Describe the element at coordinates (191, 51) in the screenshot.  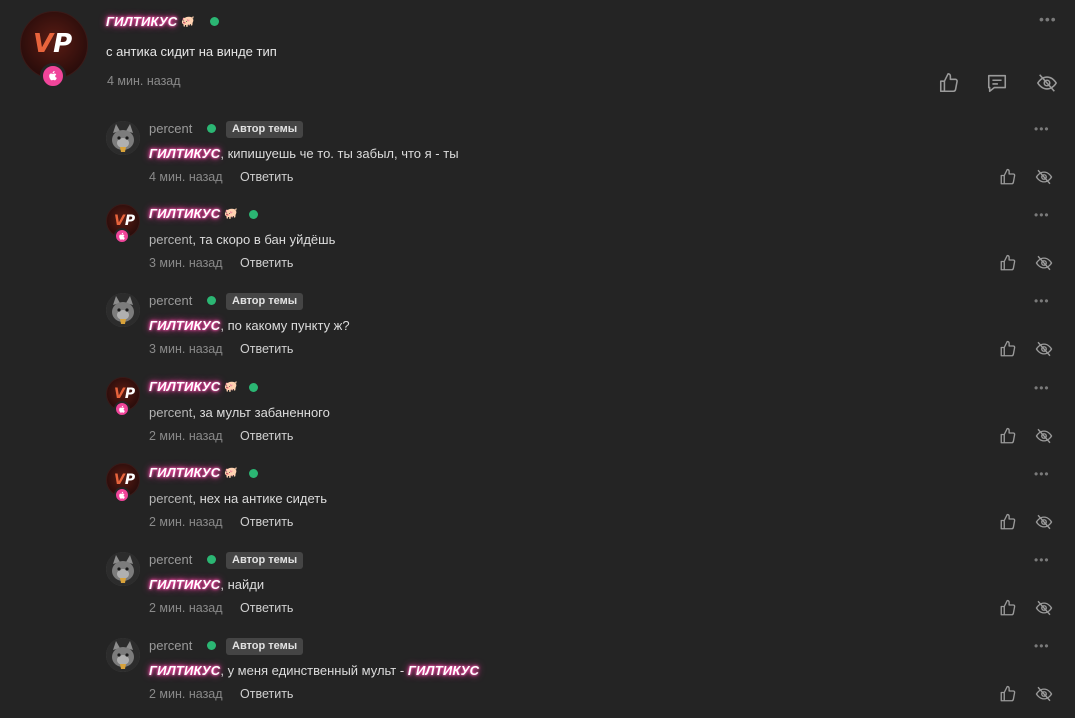
I see `main-post-text: с антика сидит на винде тип` at that location.